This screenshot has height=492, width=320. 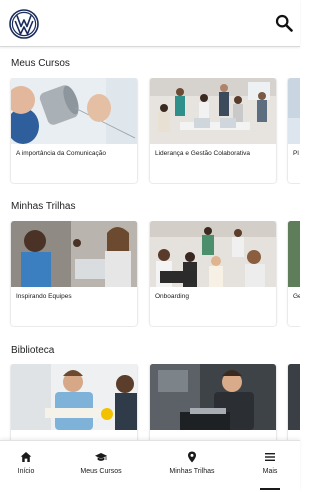 What do you see at coordinates (172, 296) in the screenshot?
I see `trail-card-label: Onboarding` at bounding box center [172, 296].